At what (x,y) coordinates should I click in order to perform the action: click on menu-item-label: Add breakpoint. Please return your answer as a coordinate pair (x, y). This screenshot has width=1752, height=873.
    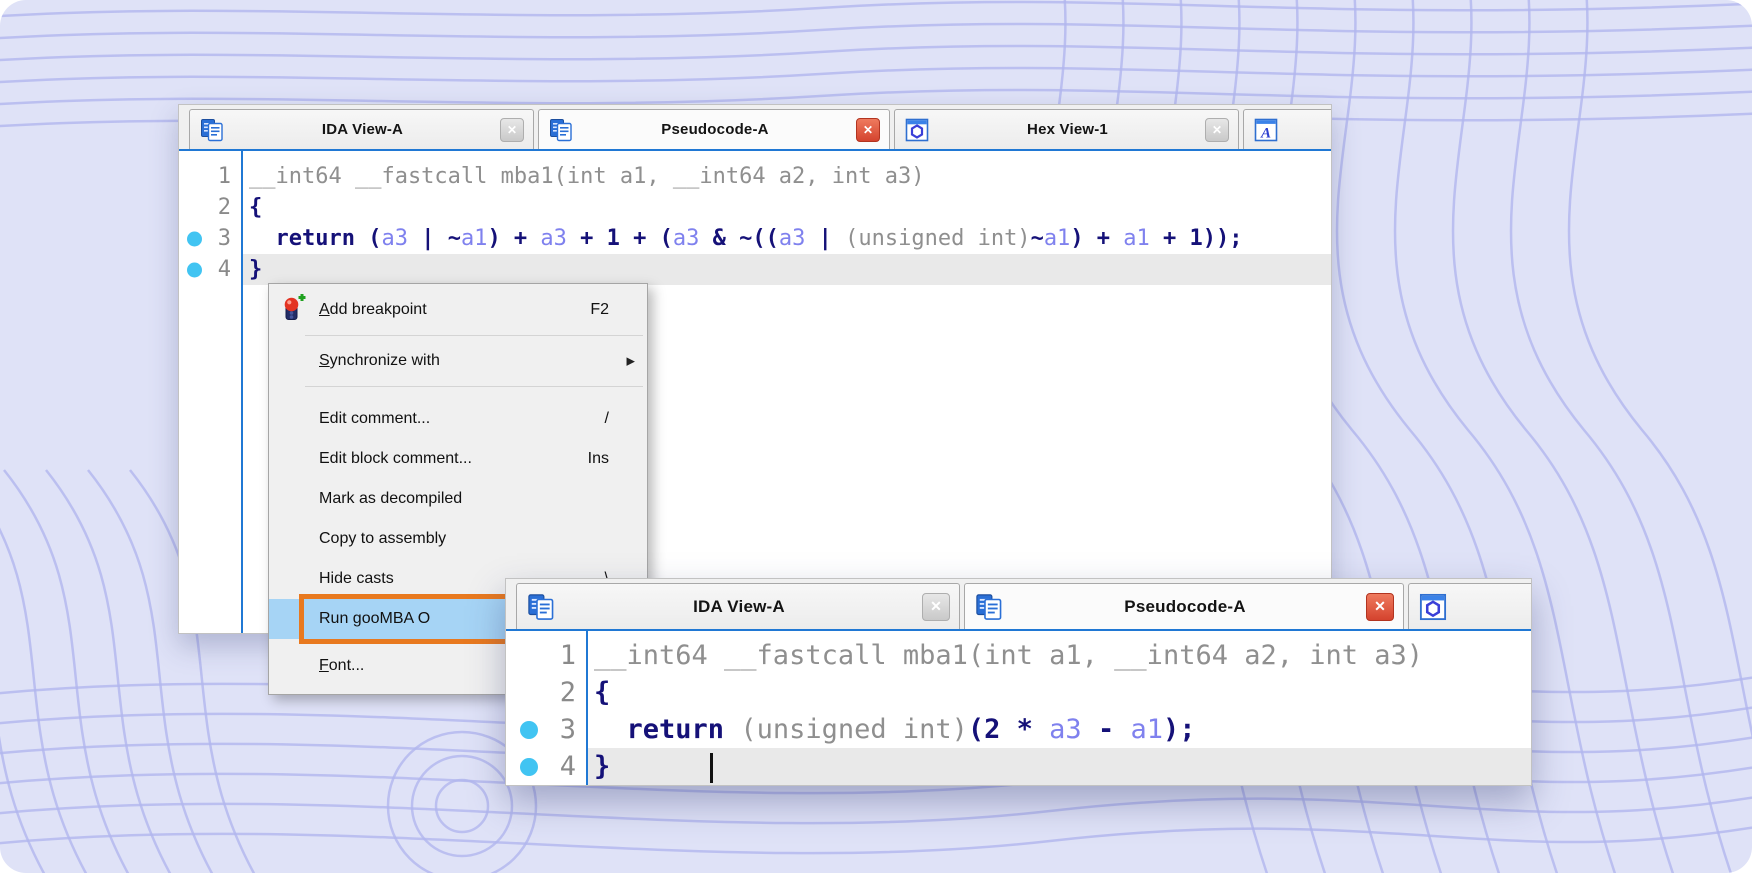
    Looking at the image, I should click on (373, 309).